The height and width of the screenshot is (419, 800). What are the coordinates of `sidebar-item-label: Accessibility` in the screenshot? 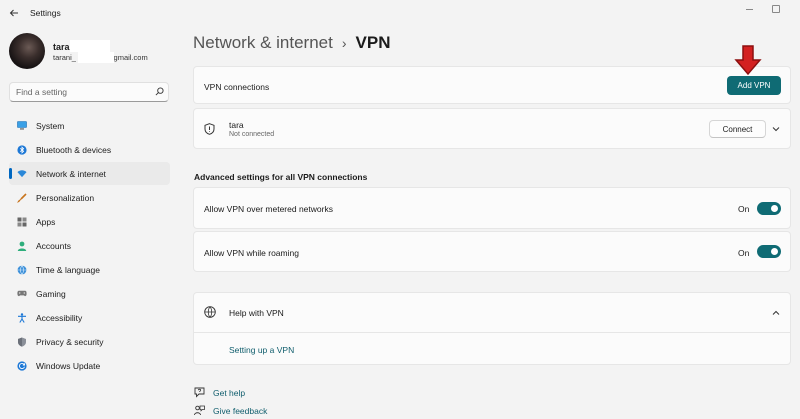 It's located at (59, 317).